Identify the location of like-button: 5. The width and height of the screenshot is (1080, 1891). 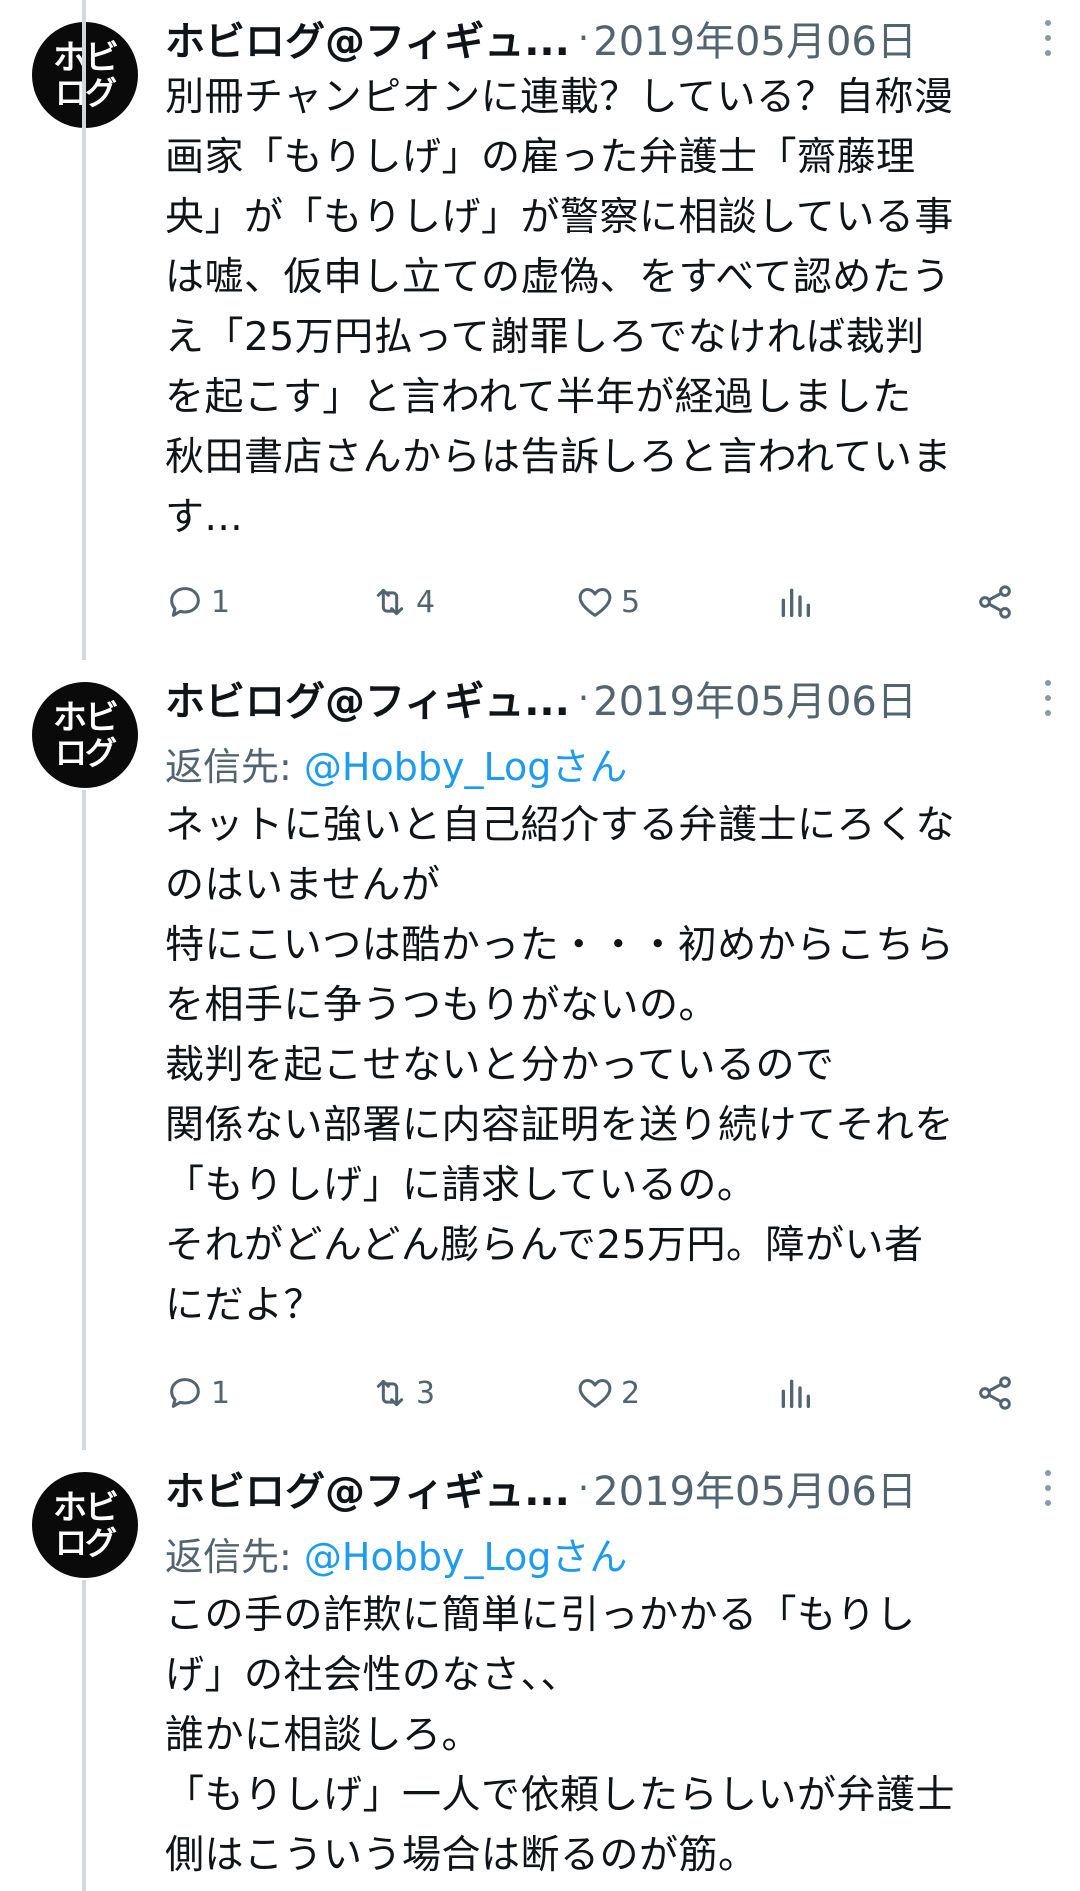
(607, 602).